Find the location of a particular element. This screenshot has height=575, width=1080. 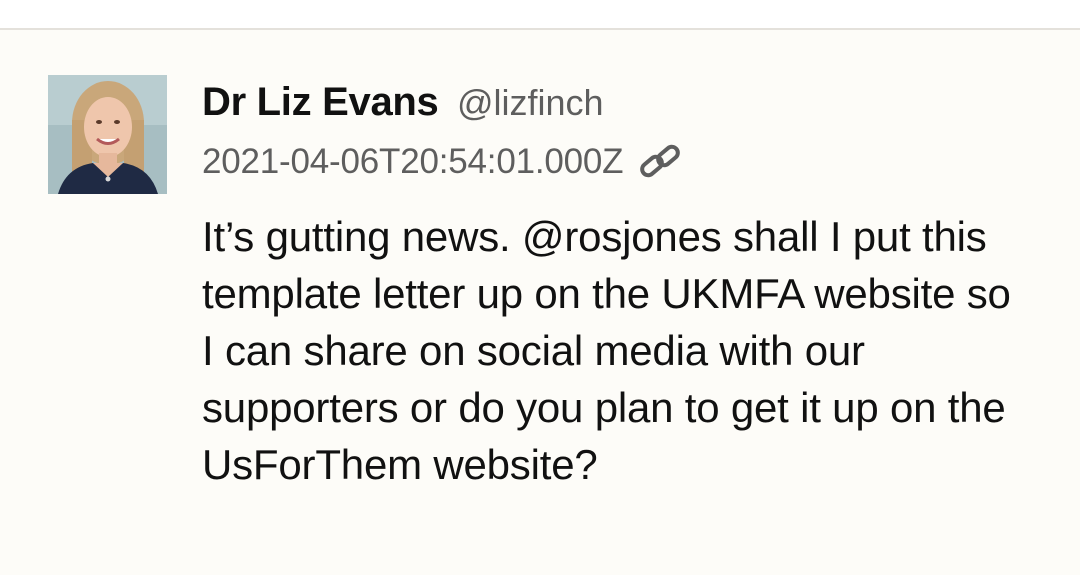

avatar-image is located at coordinates (107, 134).